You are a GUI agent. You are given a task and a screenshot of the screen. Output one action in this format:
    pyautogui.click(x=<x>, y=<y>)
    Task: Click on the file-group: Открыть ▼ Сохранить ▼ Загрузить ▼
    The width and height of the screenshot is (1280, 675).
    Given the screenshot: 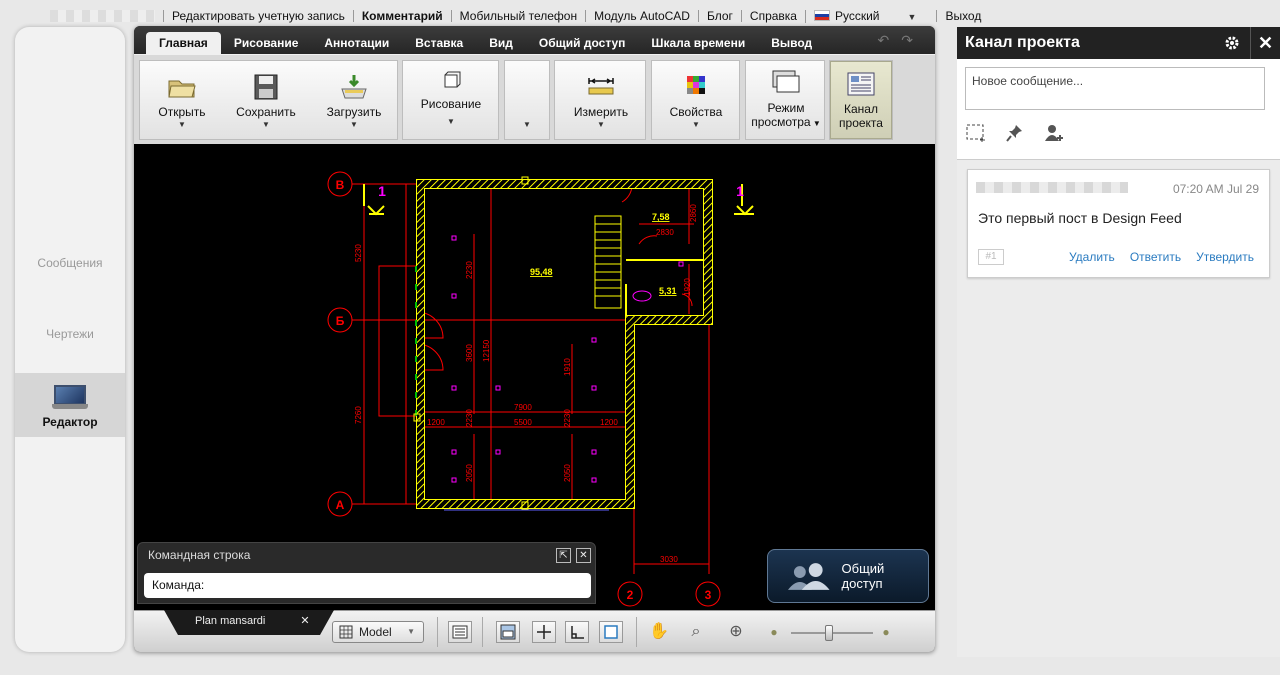 What is the action you would take?
    pyautogui.click(x=268, y=100)
    